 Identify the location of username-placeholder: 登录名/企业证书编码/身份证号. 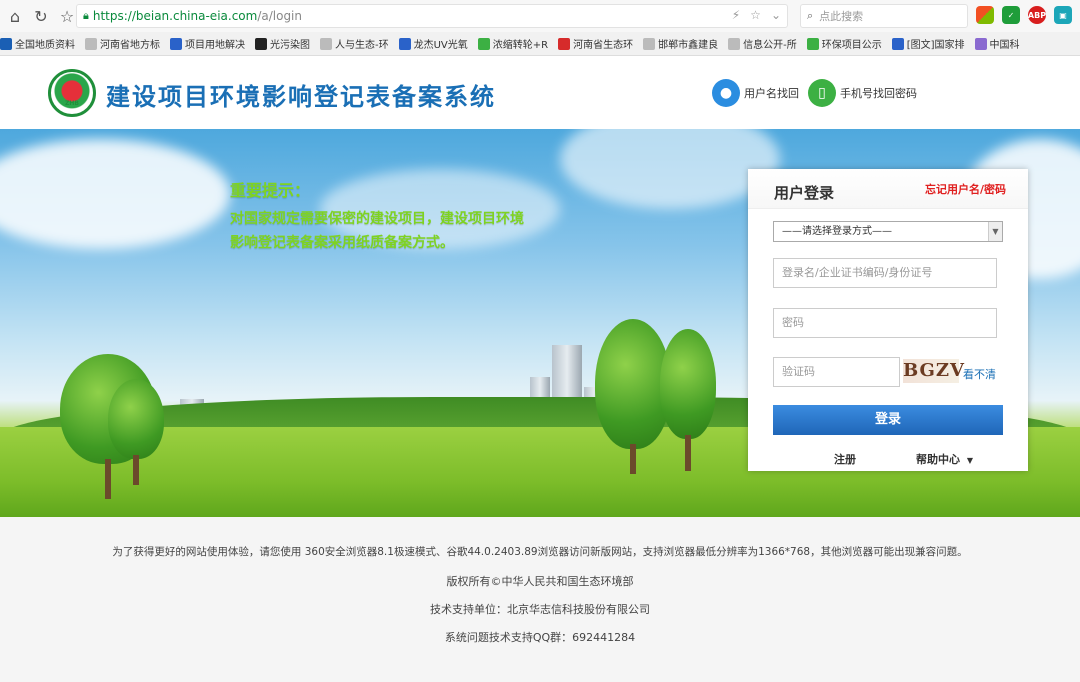
(857, 272).